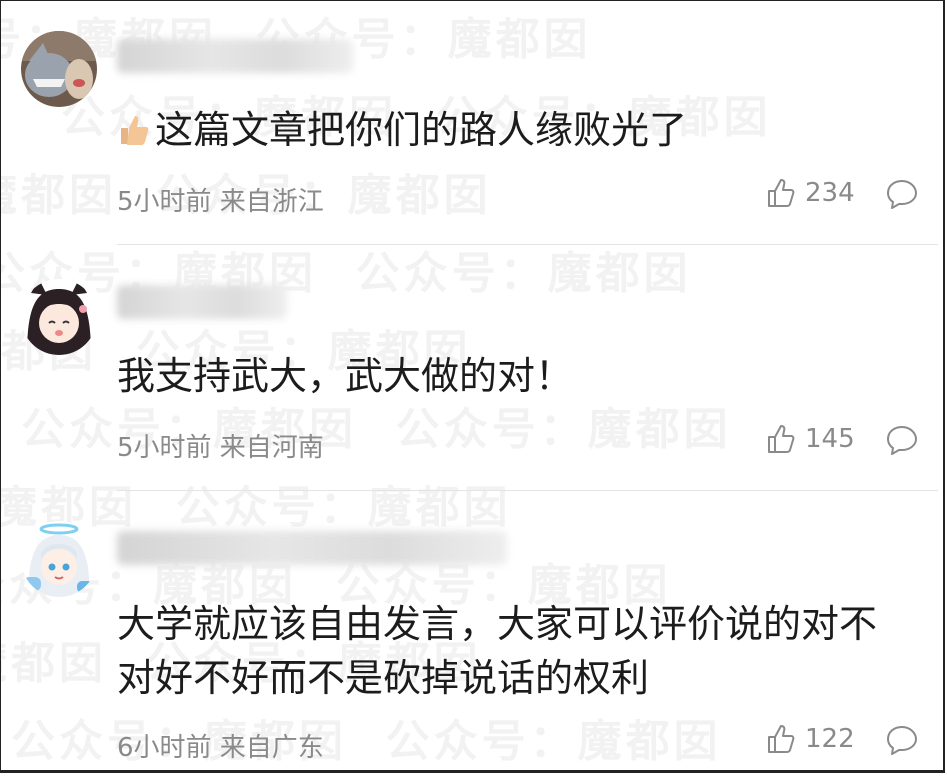  Describe the element at coordinates (830, 439) in the screenshot. I see `like-count: 145` at that location.